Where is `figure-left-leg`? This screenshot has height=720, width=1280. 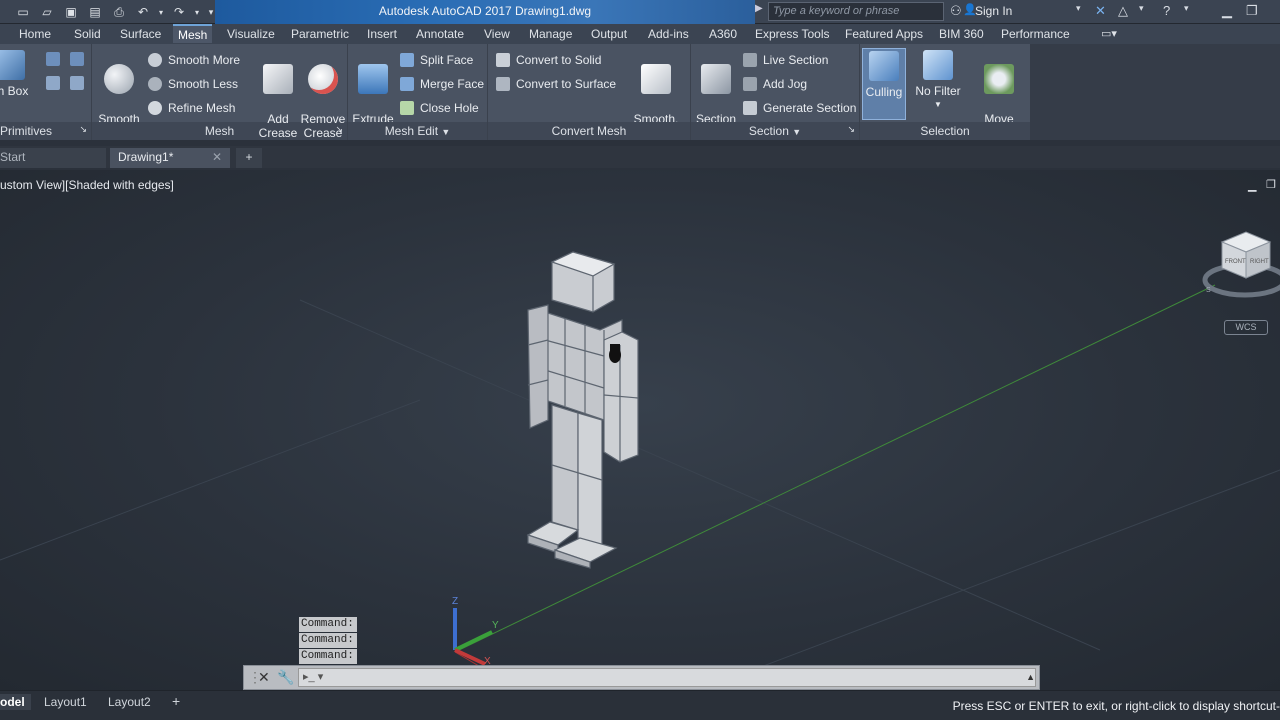 figure-left-leg is located at coordinates (565, 467).